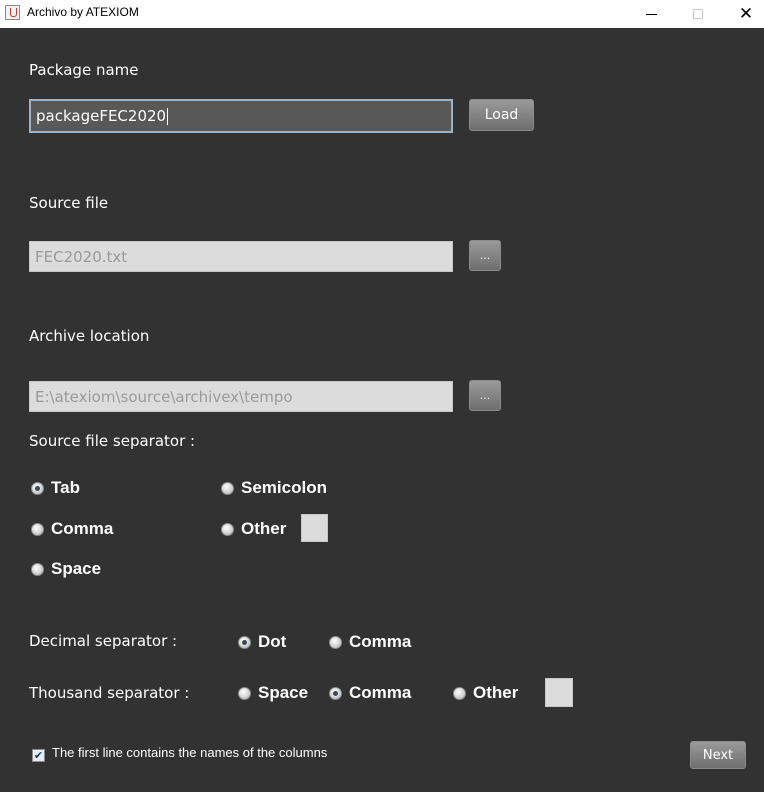  I want to click on thousand-other-input, so click(559, 692).